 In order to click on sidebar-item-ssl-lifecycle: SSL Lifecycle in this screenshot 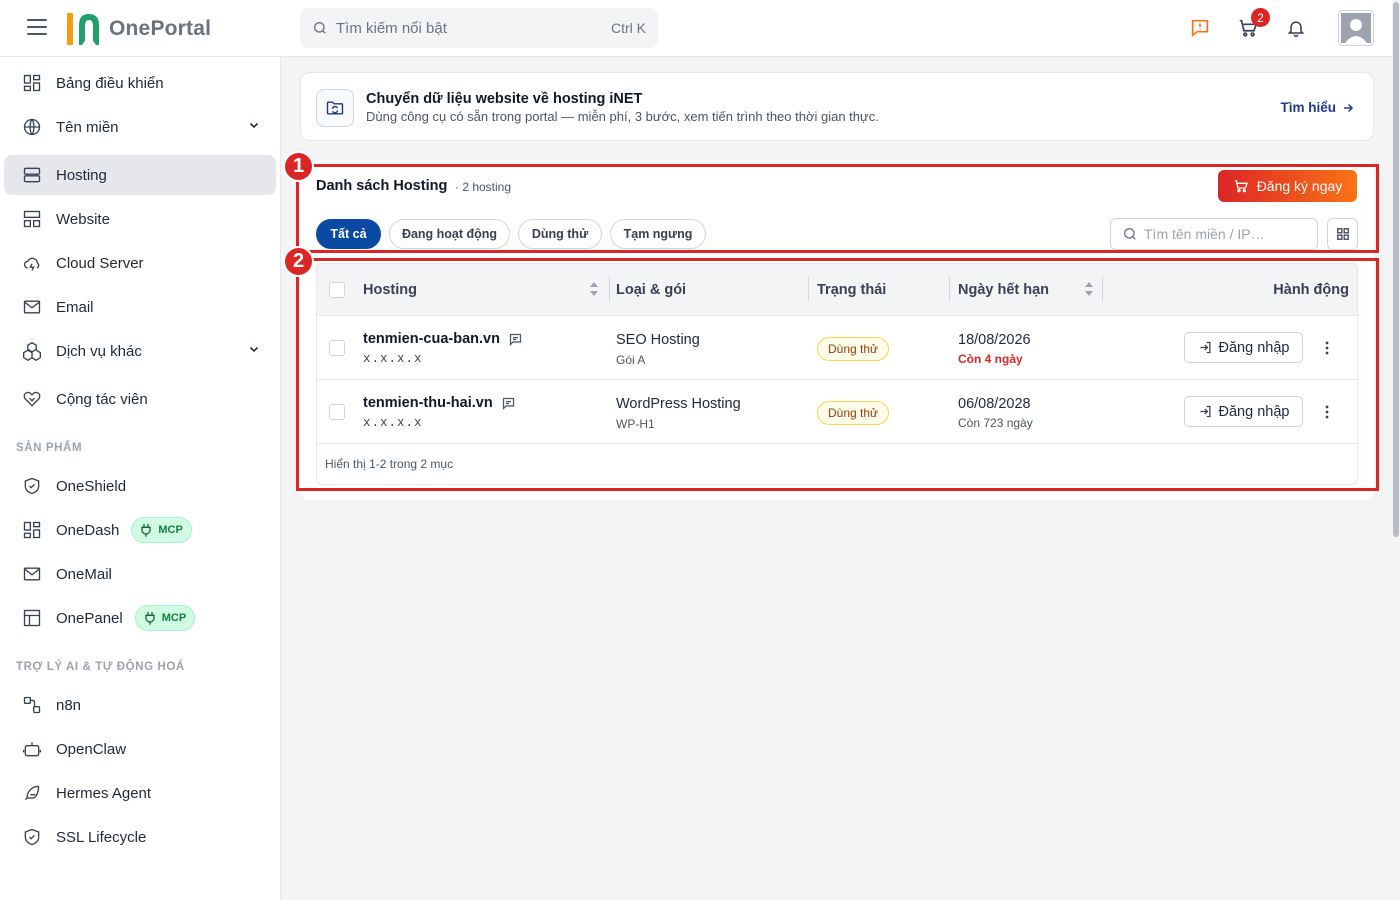, I will do `click(140, 837)`.